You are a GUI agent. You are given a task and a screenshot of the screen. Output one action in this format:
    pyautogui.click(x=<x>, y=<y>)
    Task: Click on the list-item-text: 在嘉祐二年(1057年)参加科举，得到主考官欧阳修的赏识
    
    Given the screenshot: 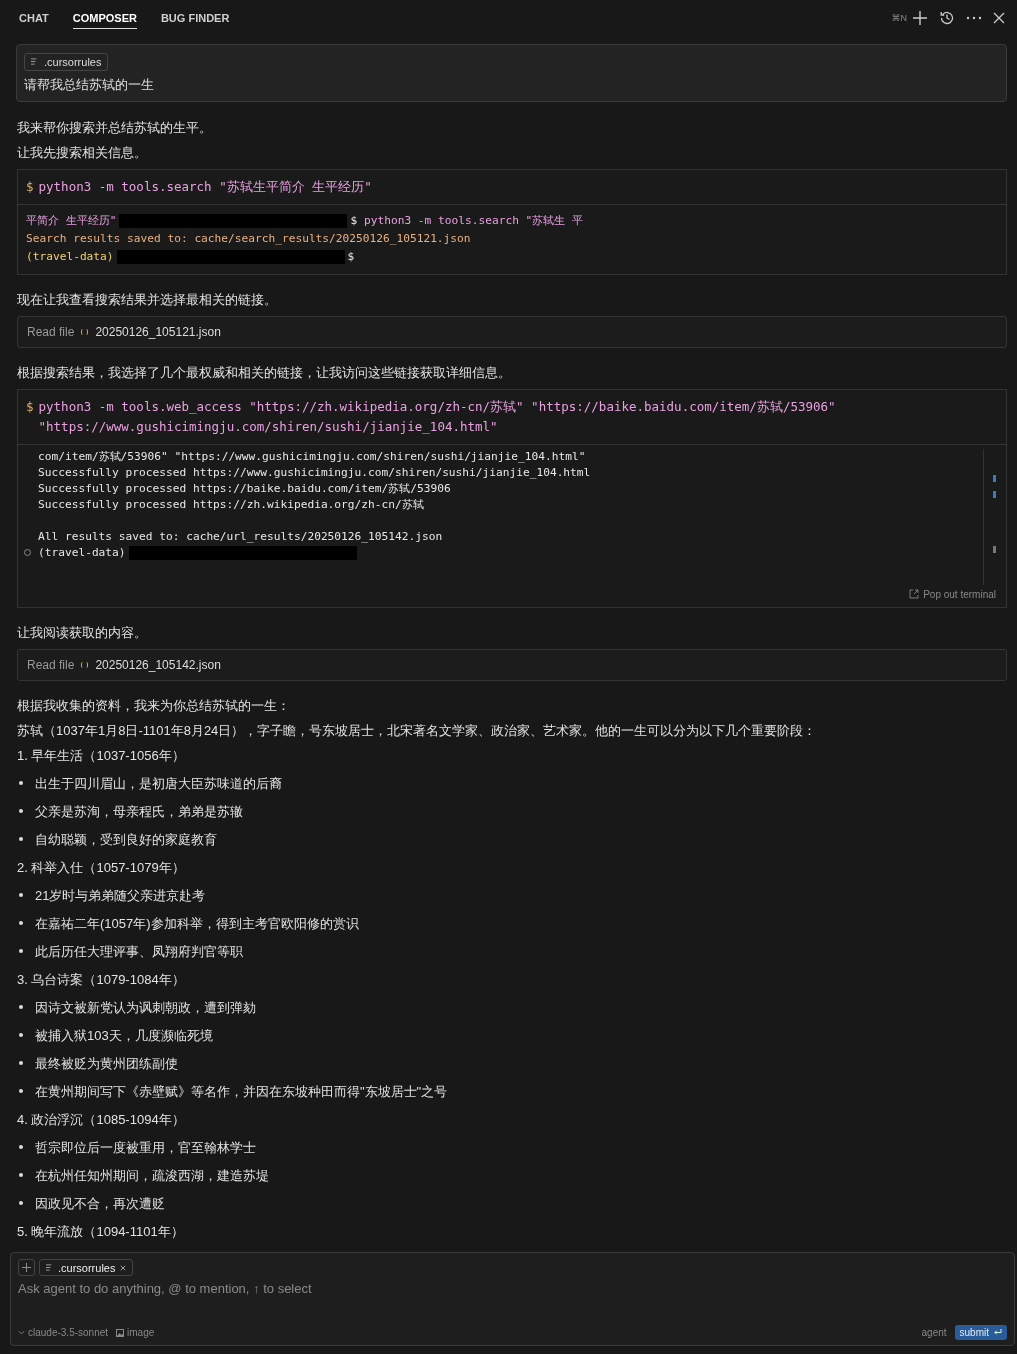 What is the action you would take?
    pyautogui.click(x=197, y=923)
    